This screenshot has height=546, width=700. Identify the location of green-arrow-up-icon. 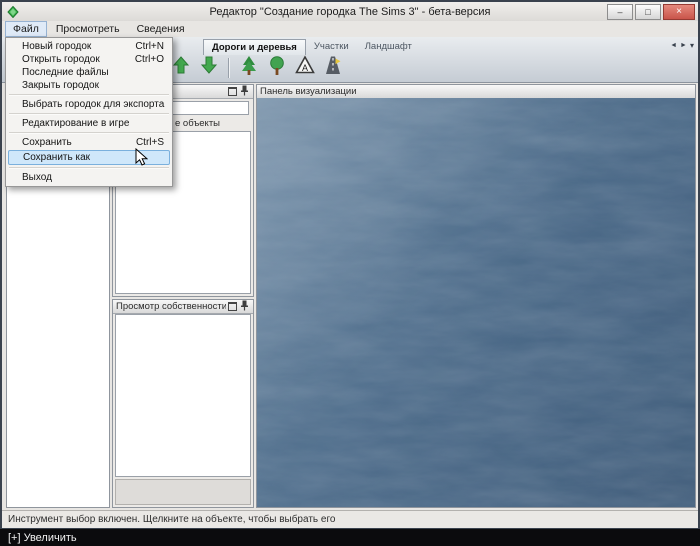
(181, 67).